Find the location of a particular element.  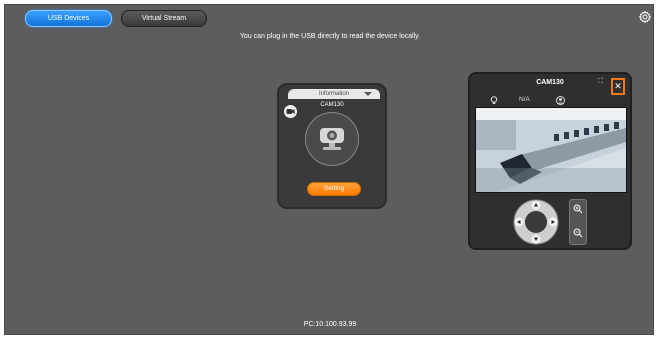

pan-tilt-dpad is located at coordinates (536, 222).